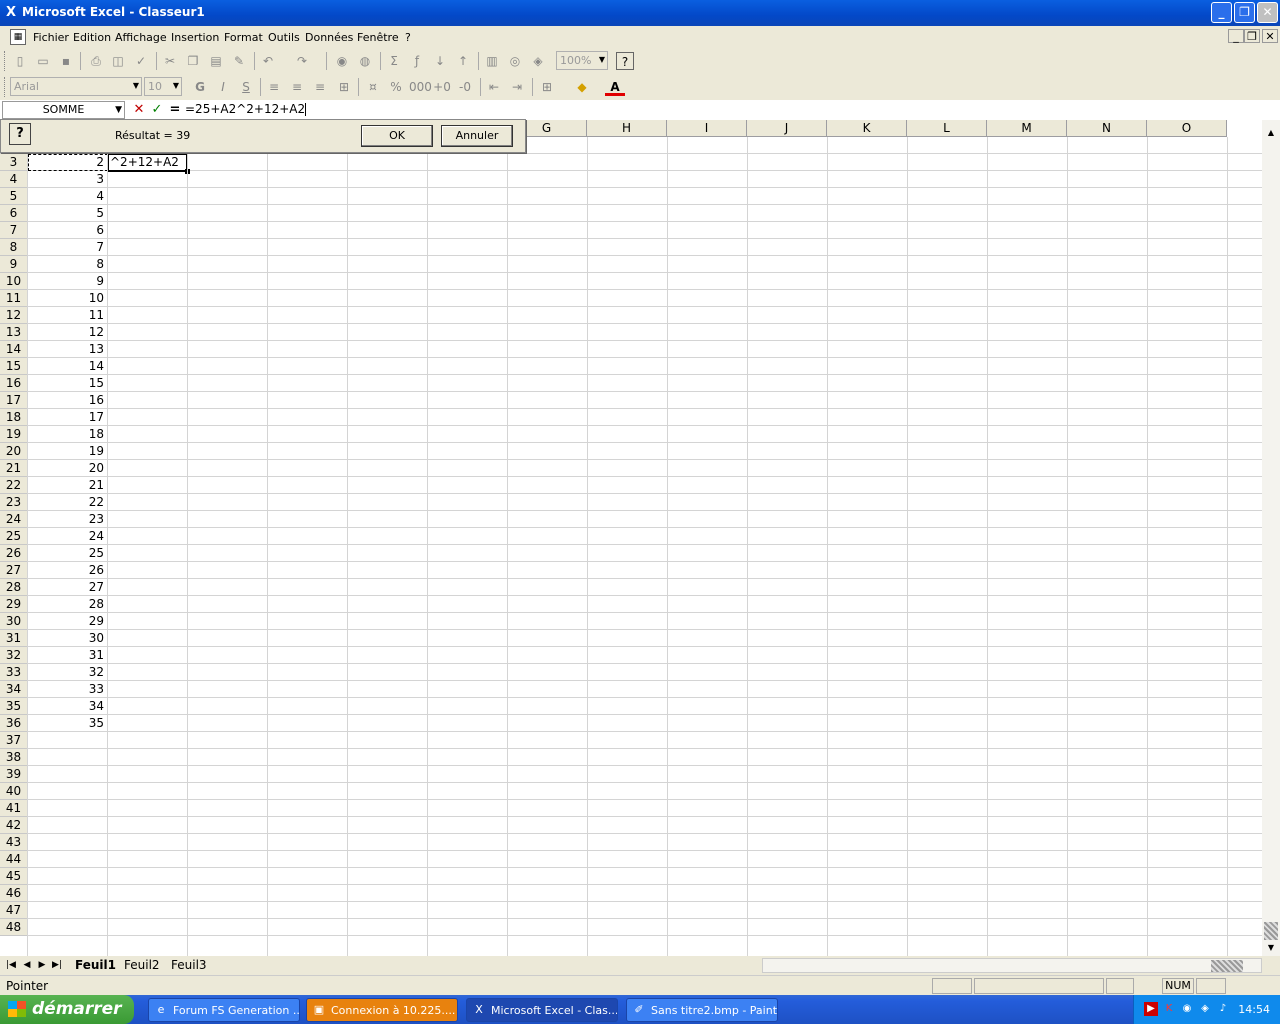 This screenshot has width=1280, height=1024. I want to click on align-right-icon: ≡, so click(320, 87).